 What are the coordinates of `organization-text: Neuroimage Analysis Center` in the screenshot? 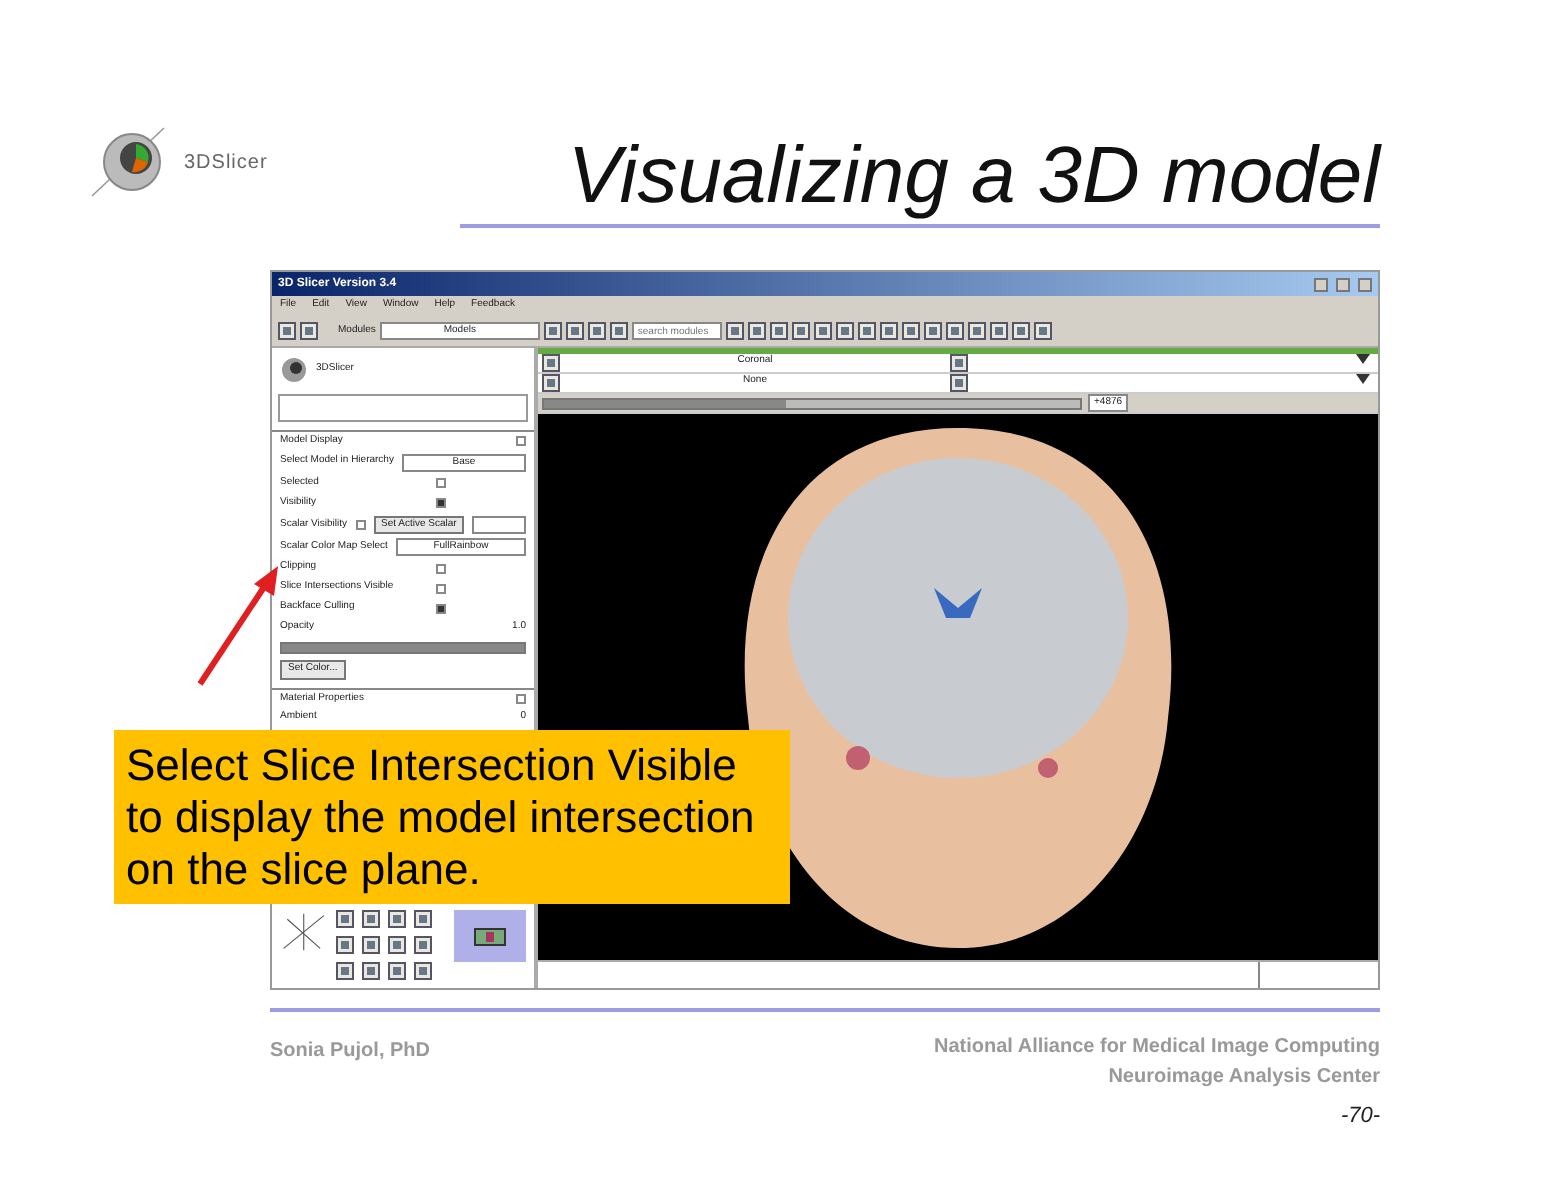 It's located at (1244, 1078).